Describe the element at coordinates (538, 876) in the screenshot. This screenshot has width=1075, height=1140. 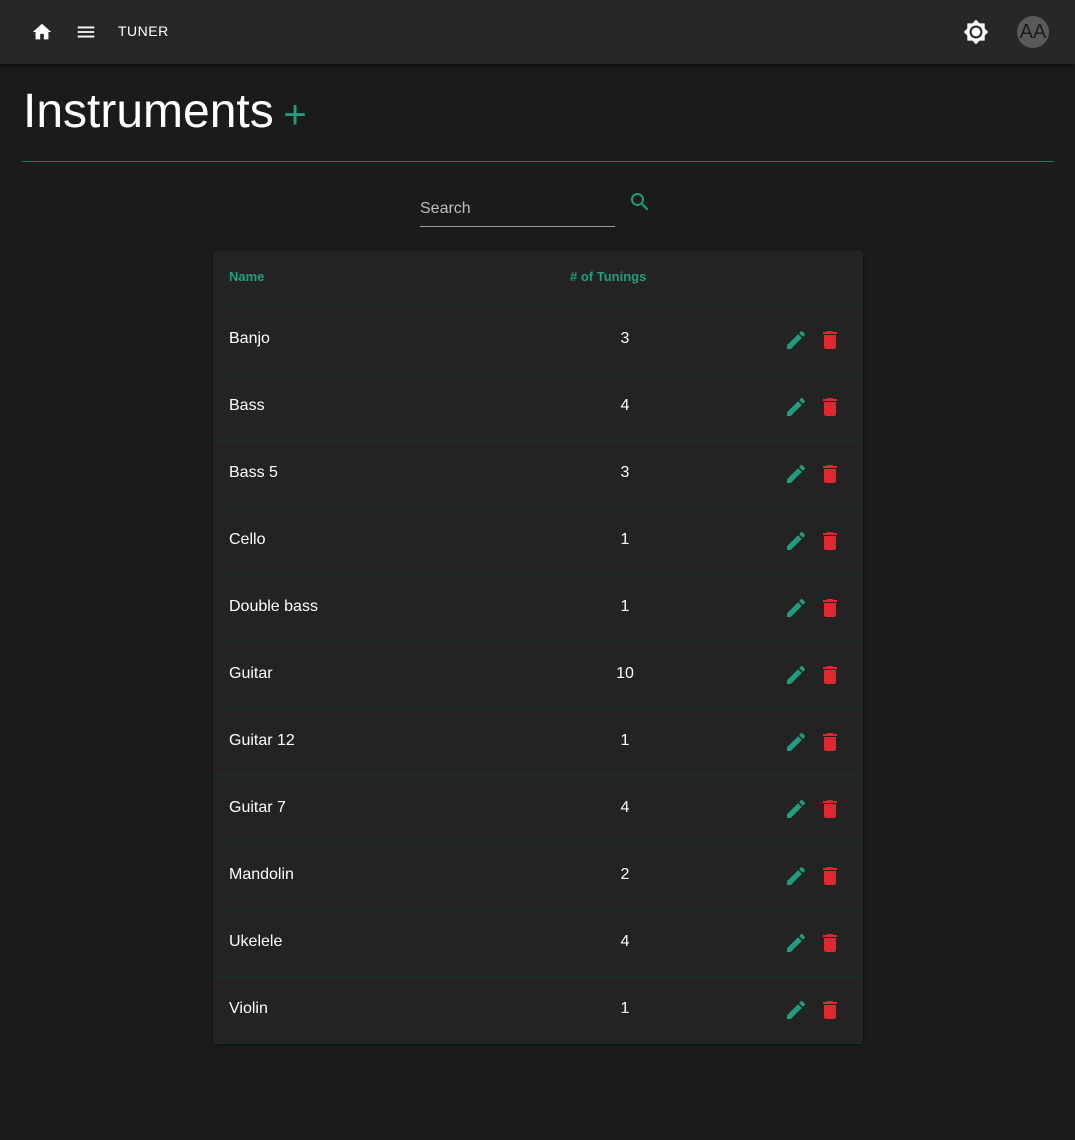
I see `table-row: Mandolin 2` at that location.